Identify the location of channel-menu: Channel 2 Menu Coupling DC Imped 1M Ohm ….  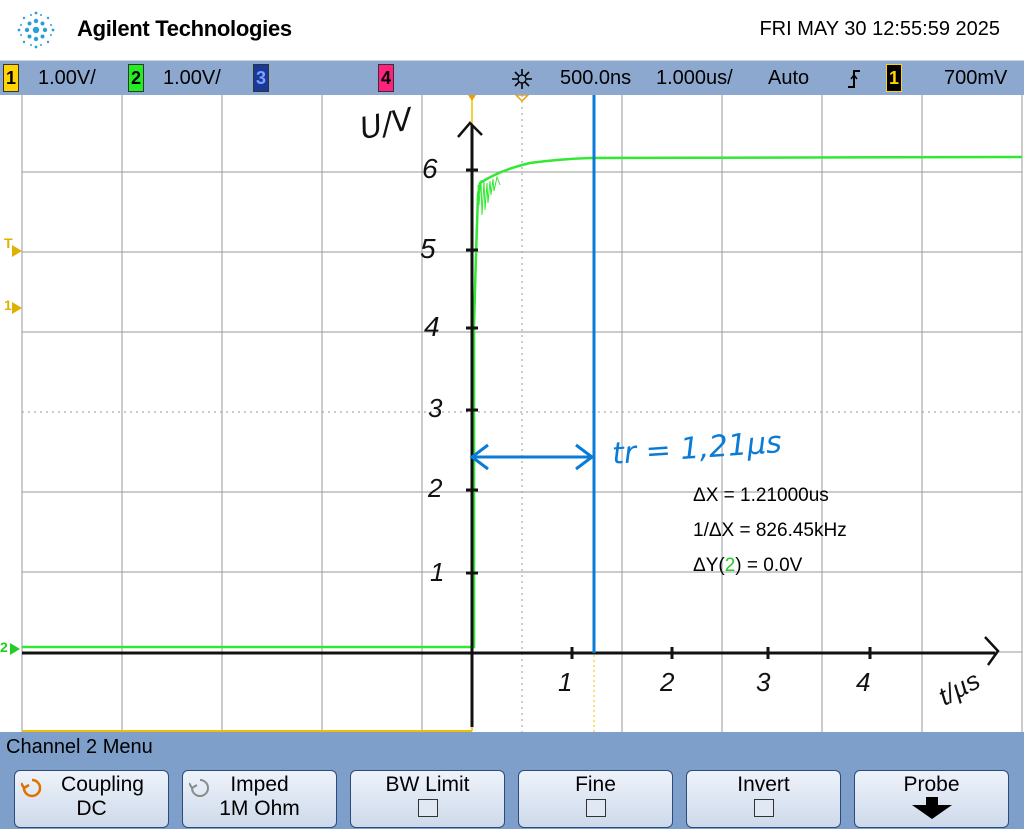
(512, 780).